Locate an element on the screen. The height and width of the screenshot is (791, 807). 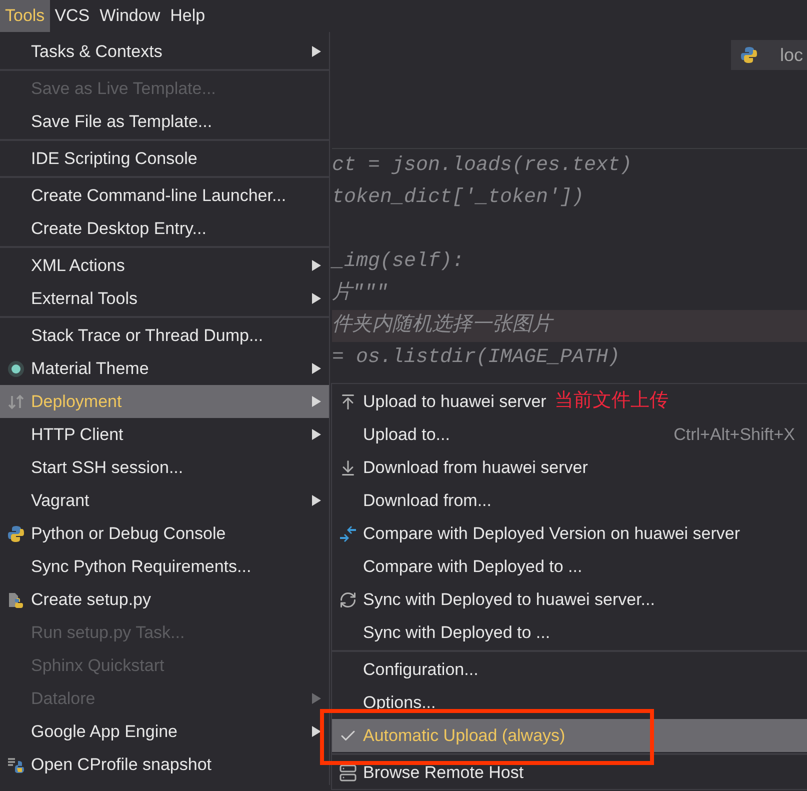
menu-item: Browse Remote Host is located at coordinates (569, 772).